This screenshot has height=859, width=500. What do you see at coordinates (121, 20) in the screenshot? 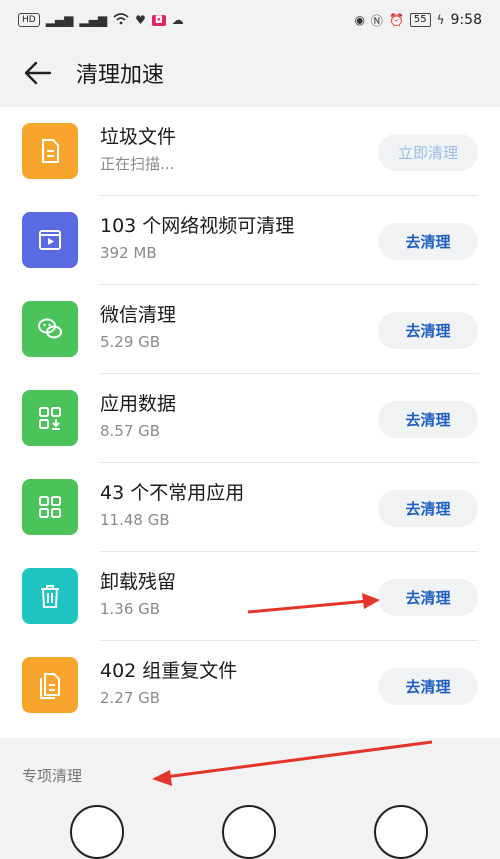
I see `wifi-icon` at bounding box center [121, 20].